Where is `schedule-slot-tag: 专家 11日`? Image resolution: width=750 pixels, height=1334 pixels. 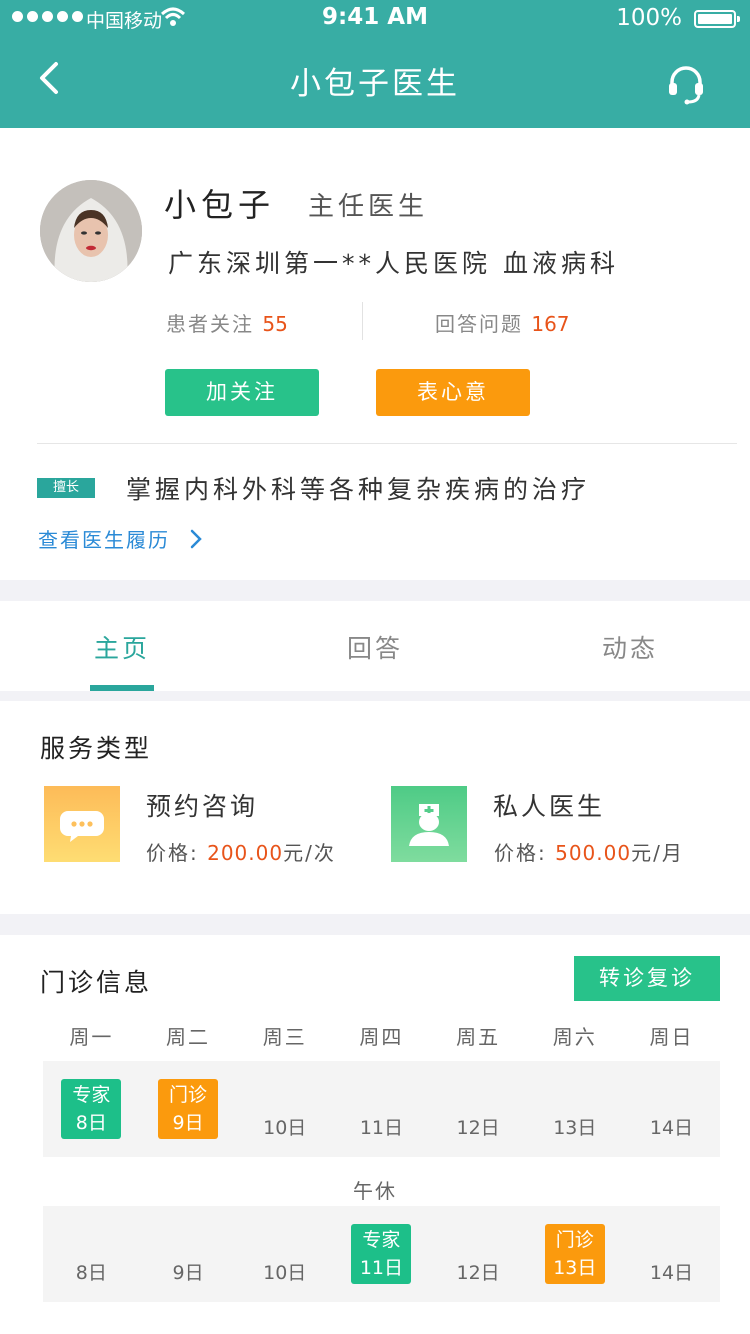 schedule-slot-tag: 专家 11日 is located at coordinates (381, 1254).